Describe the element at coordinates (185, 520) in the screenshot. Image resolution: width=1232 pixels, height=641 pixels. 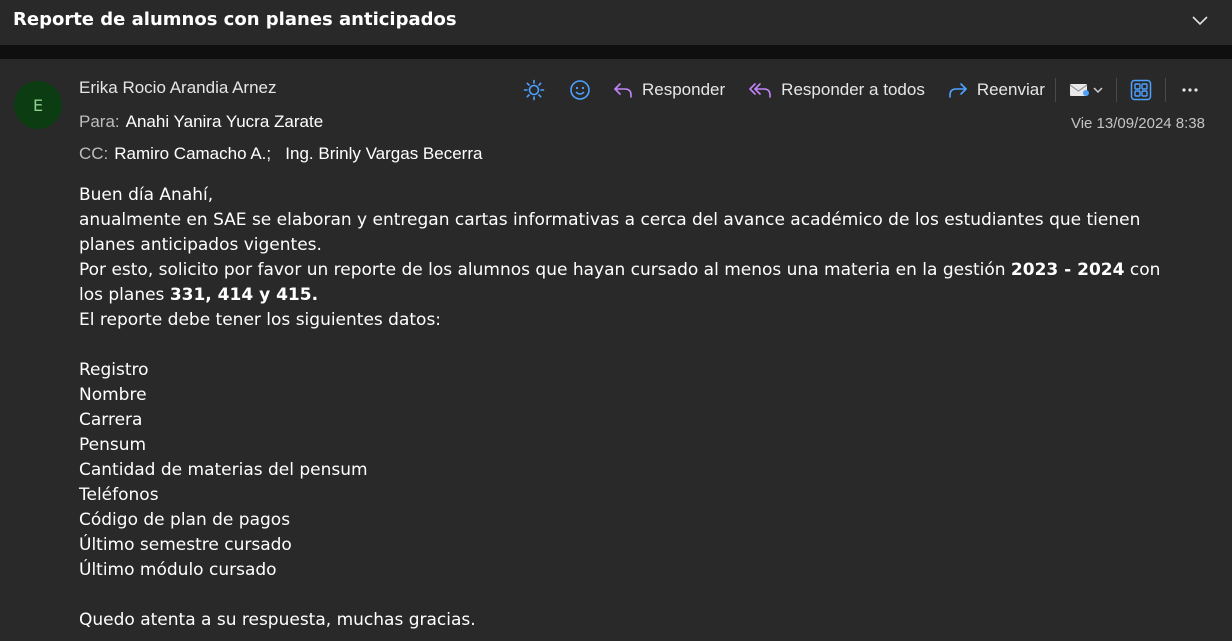
I see `field-item: Código de plan de pagos` at that location.